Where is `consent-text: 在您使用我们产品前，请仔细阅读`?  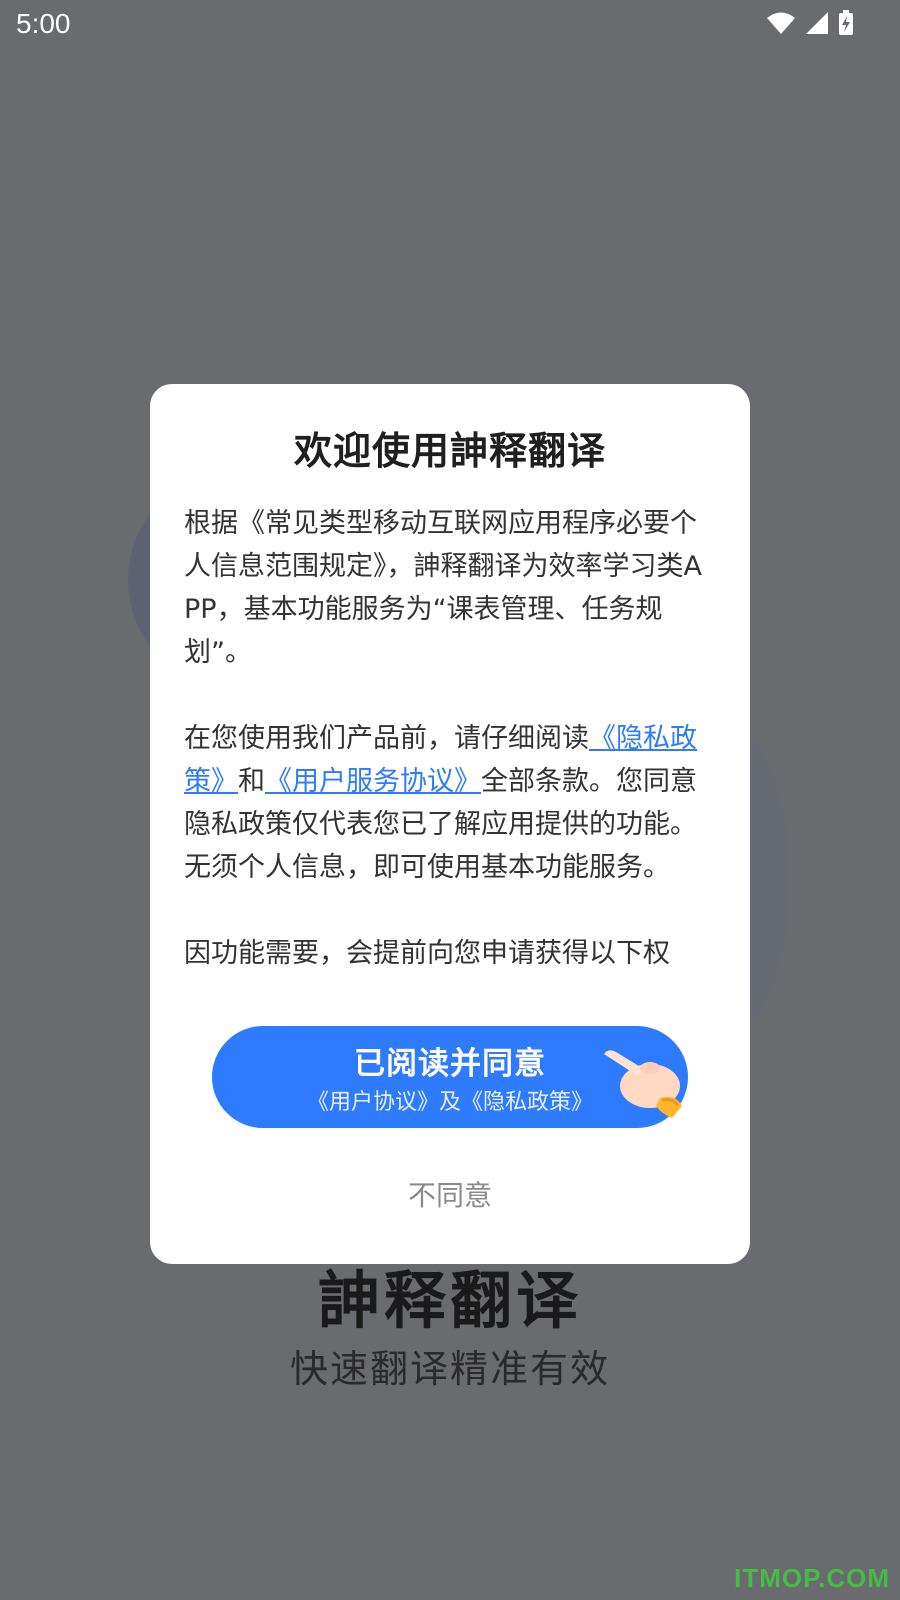 consent-text: 在您使用我们产品前，请仔细阅读 is located at coordinates (386, 738).